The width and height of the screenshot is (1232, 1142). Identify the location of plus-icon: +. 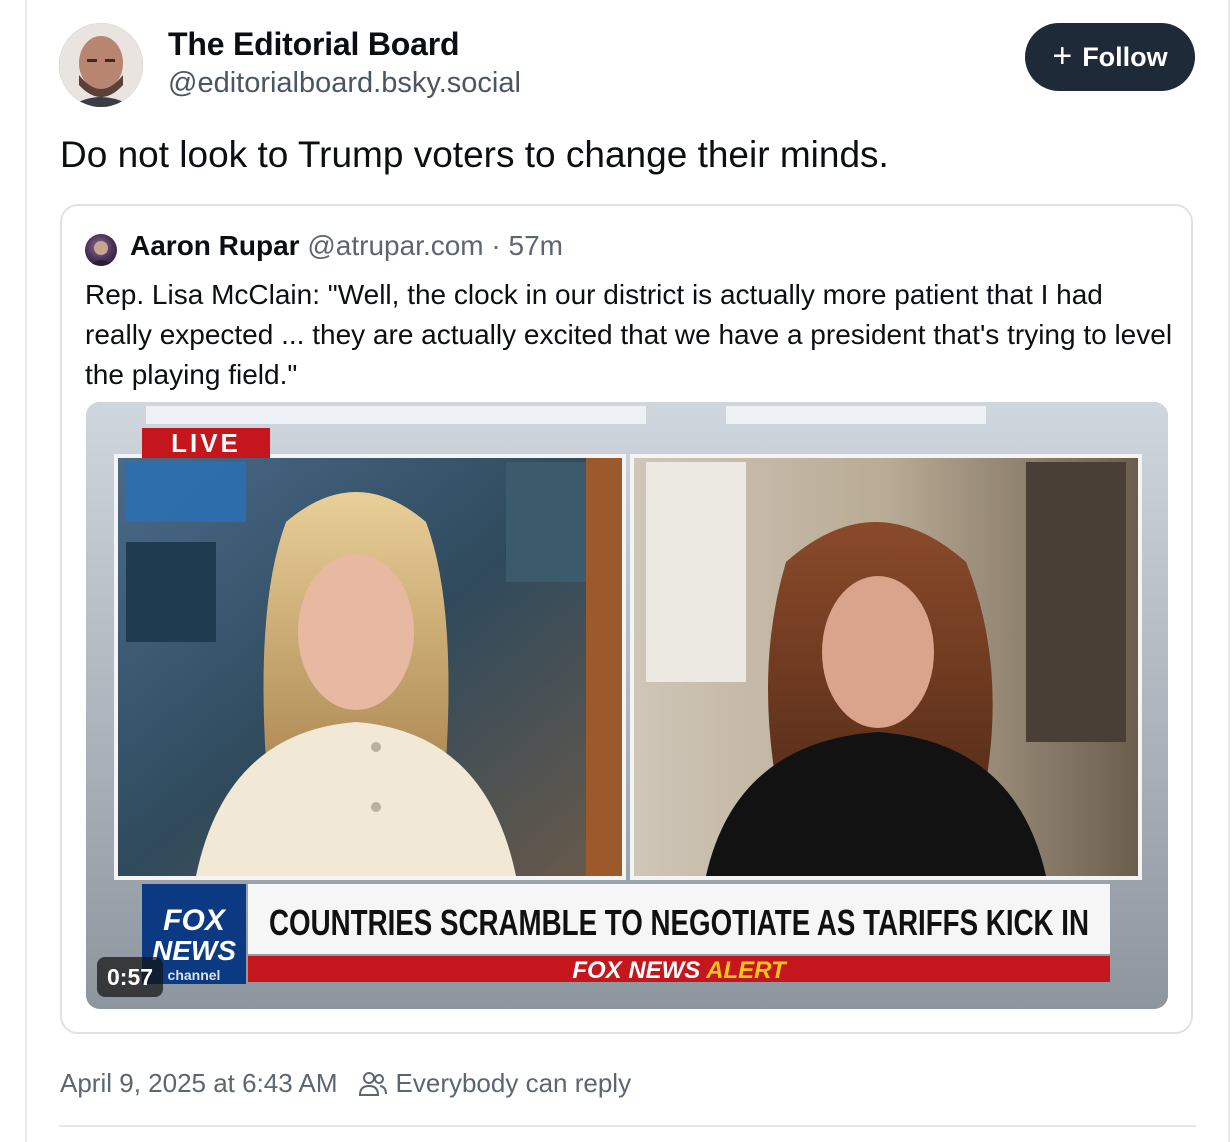
(1062, 55).